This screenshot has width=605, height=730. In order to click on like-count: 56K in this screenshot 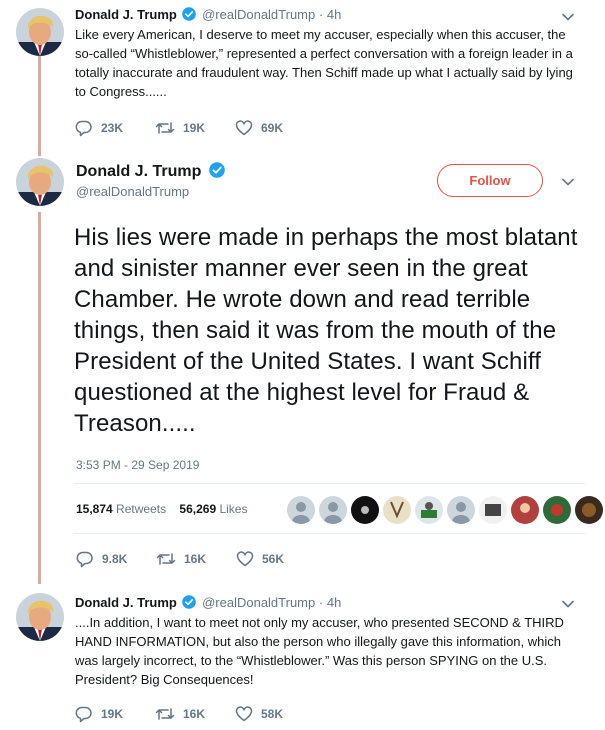, I will do `click(273, 559)`.